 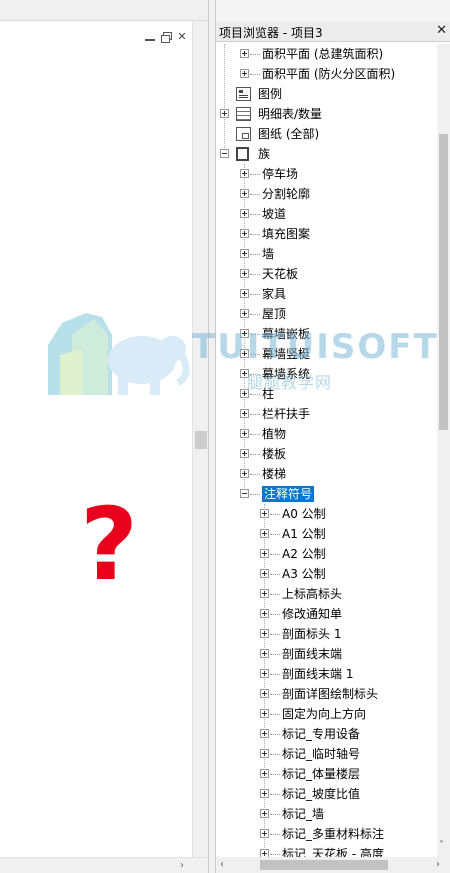 I want to click on tree-item: 面积平面 (防火分区面积), so click(x=326, y=74).